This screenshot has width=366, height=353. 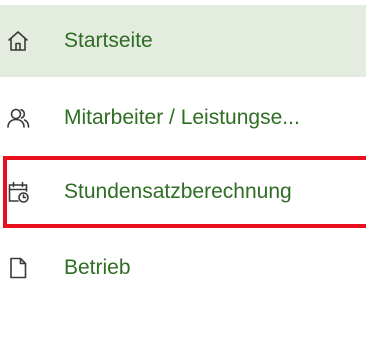 I want to click on sidebar-item-label: Betrieb, so click(x=97, y=267).